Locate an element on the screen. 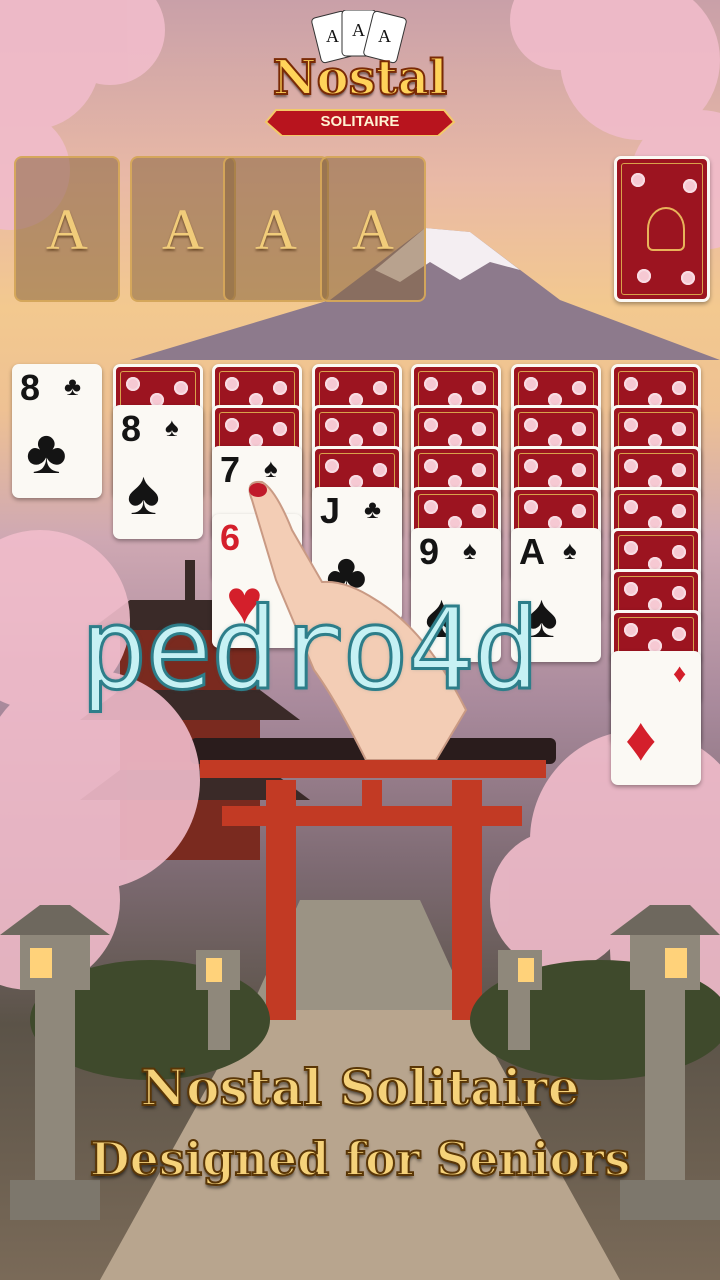 The image size is (720, 1280). face-up-card: ♦ ♦ is located at coordinates (656, 718).